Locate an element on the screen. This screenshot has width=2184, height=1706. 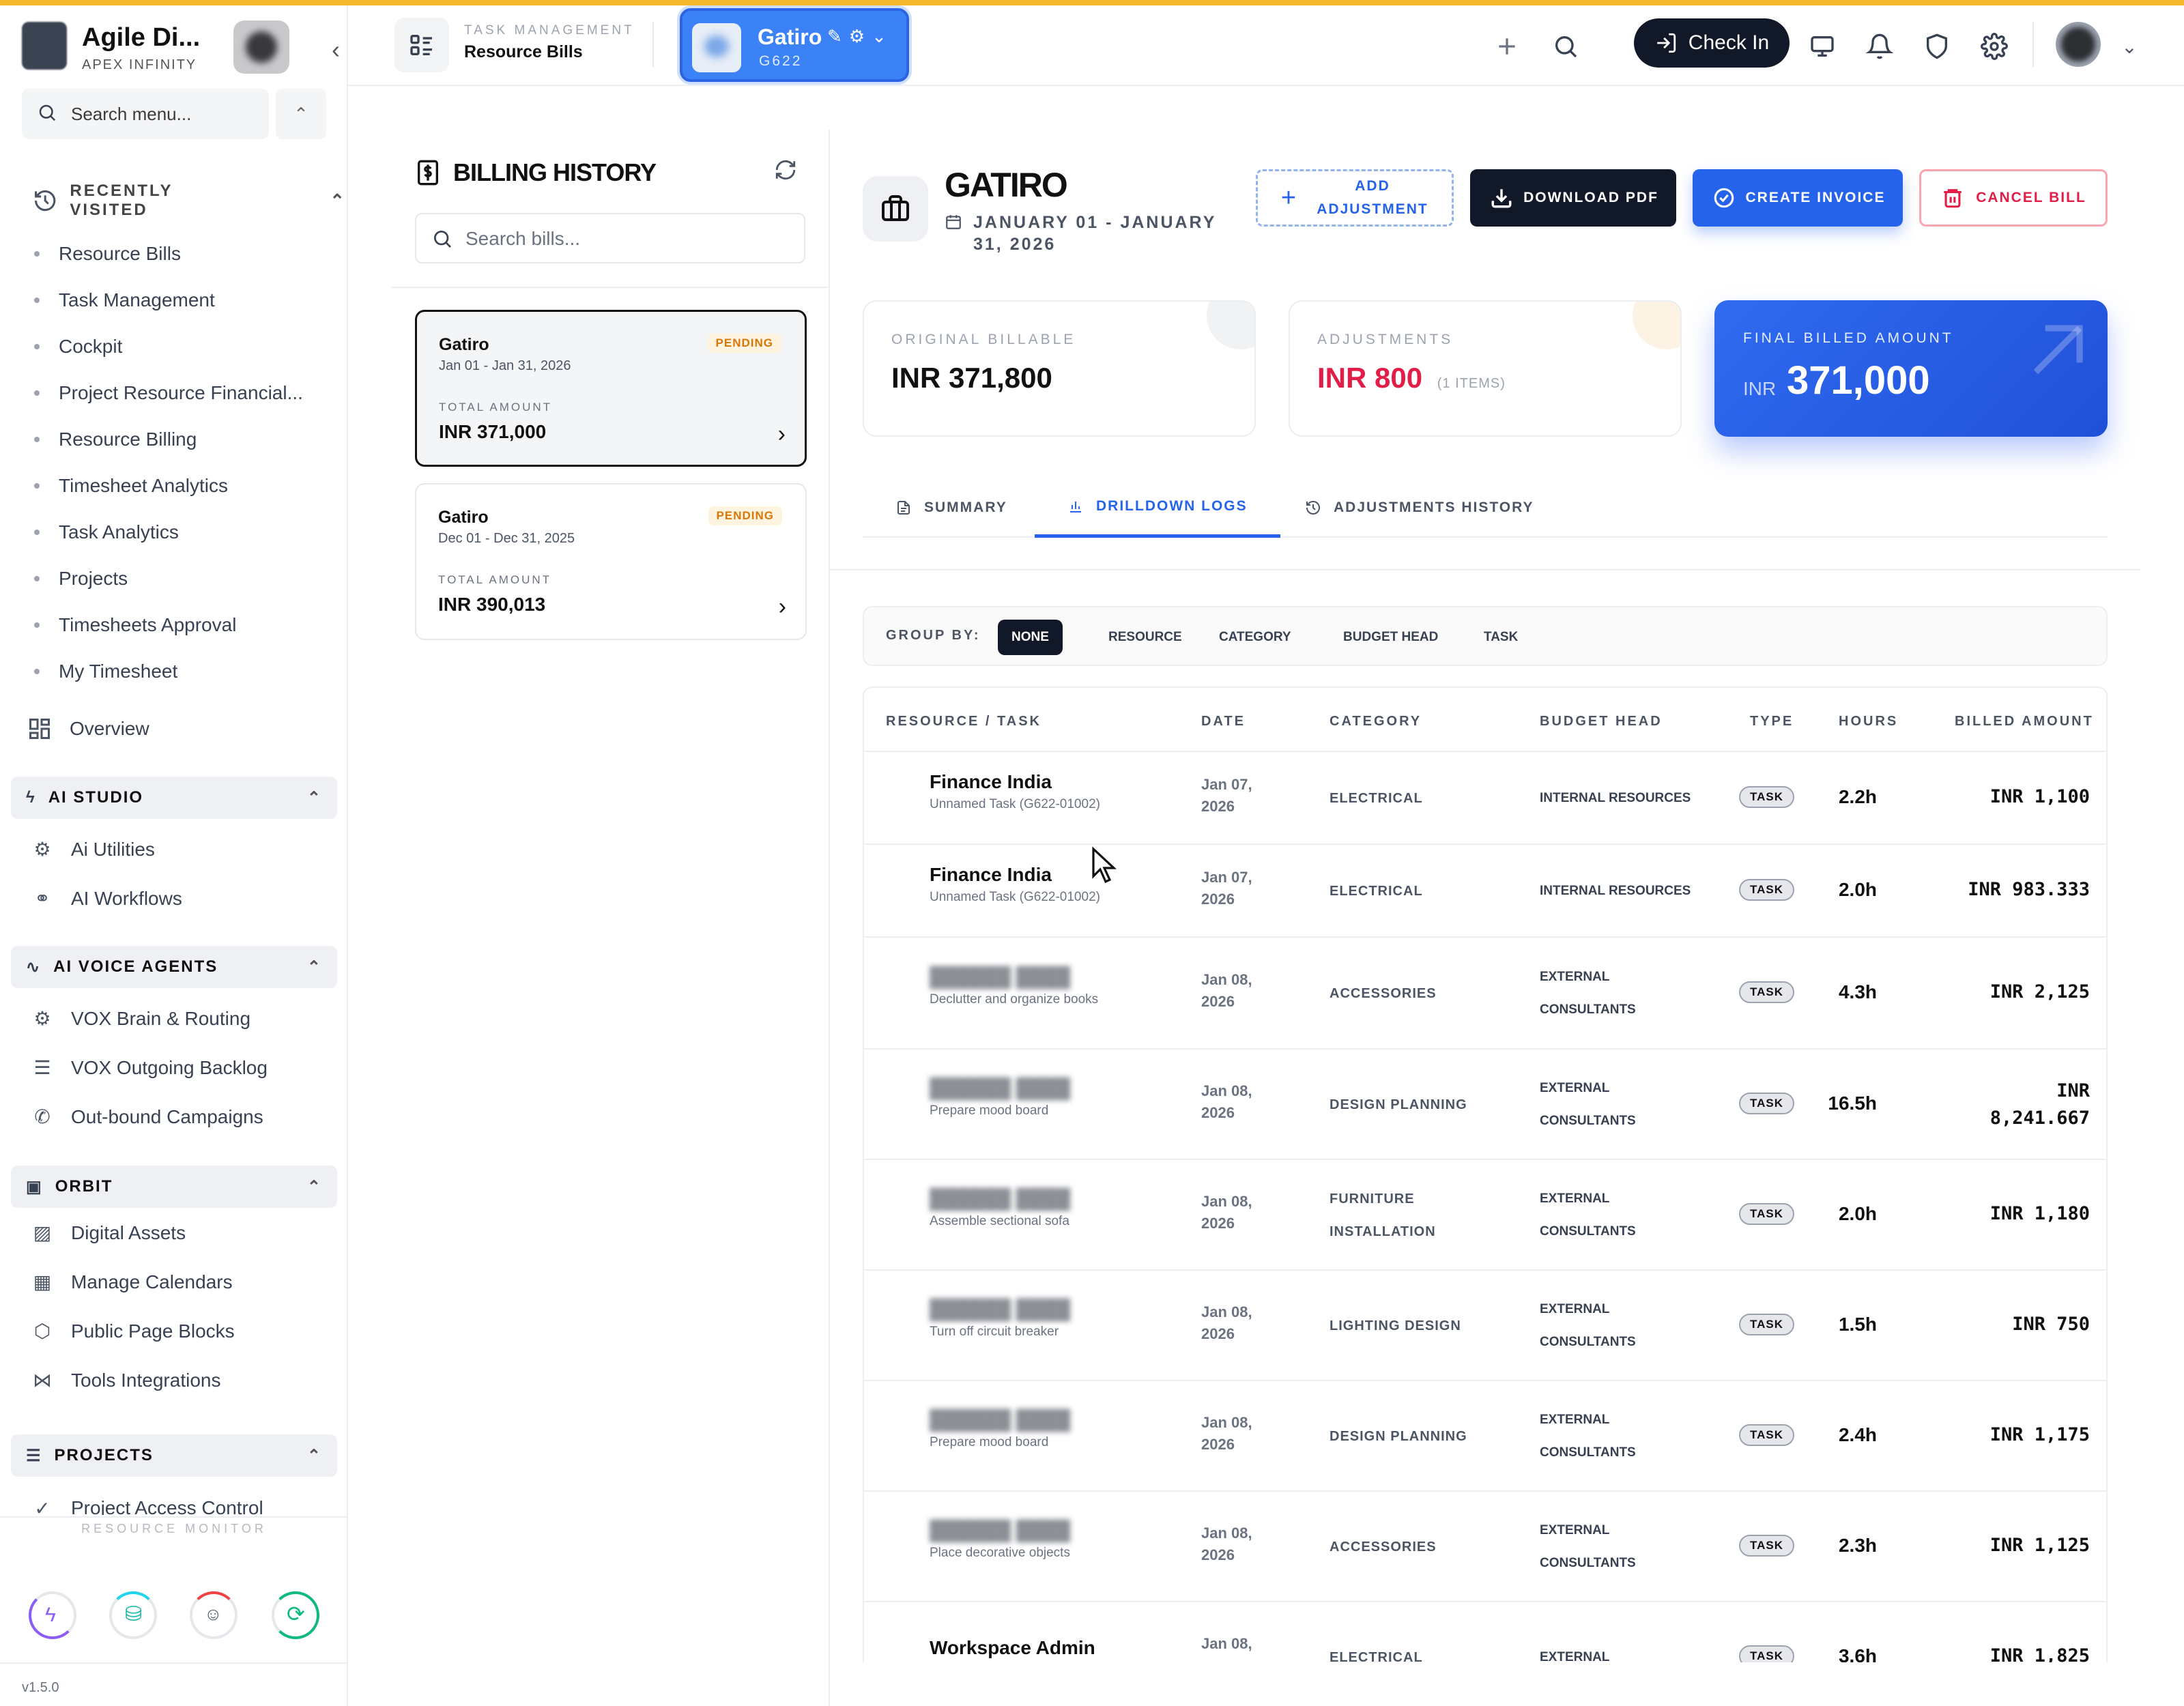
tab-summary: SUMMARY is located at coordinates (951, 508).